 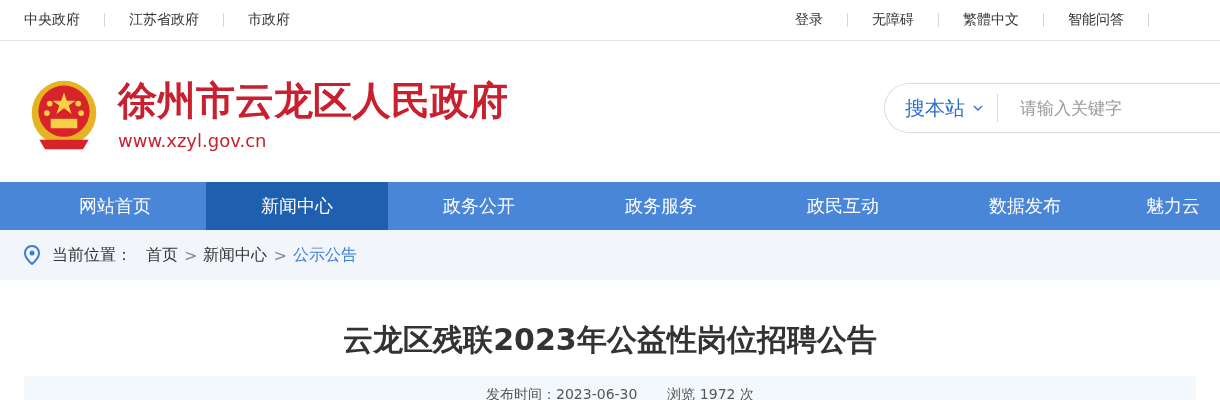 I want to click on nav-tab: 数据发布, so click(x=1025, y=206).